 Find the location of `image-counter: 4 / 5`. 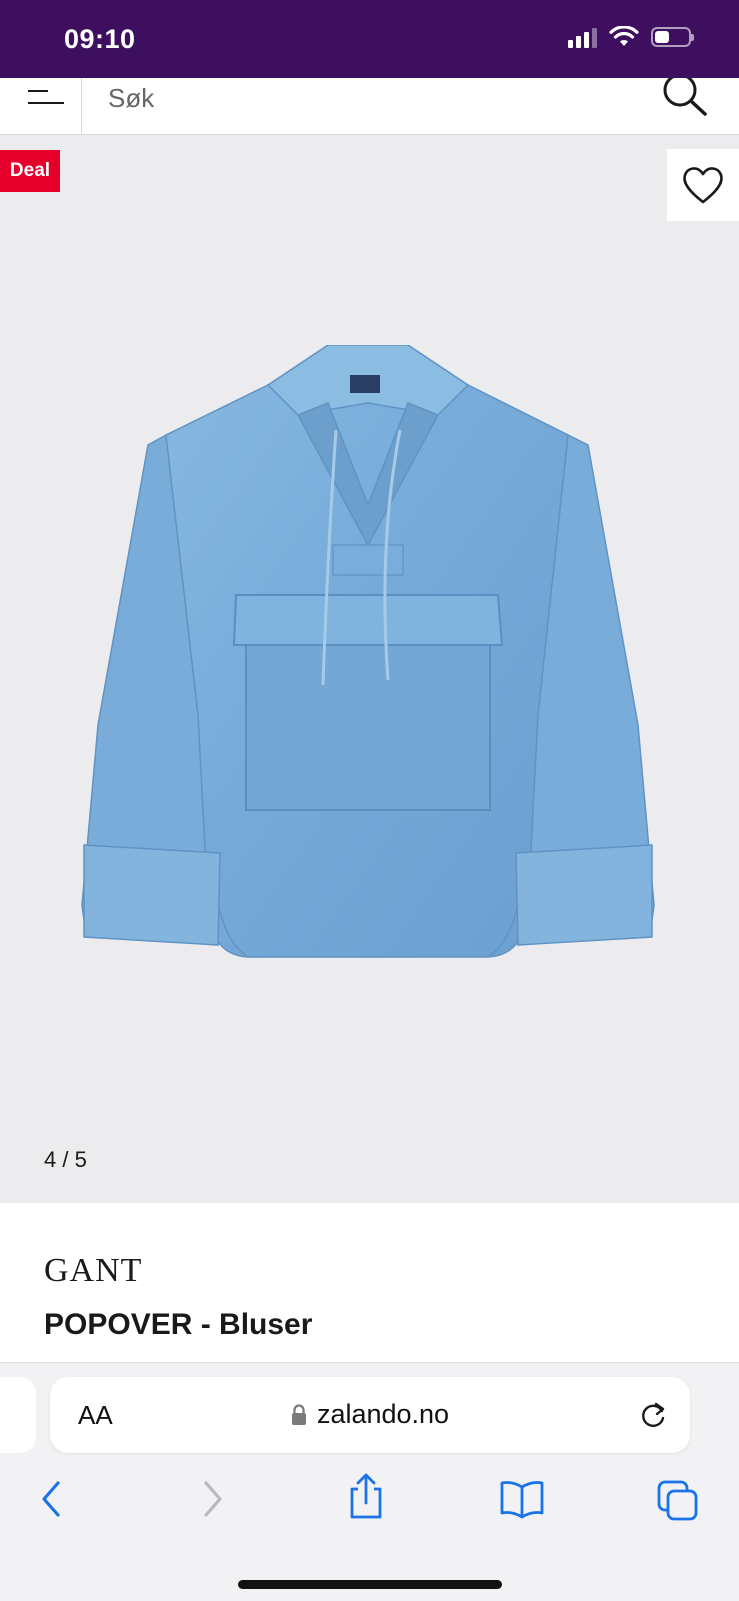

image-counter: 4 / 5 is located at coordinates (65, 1159).